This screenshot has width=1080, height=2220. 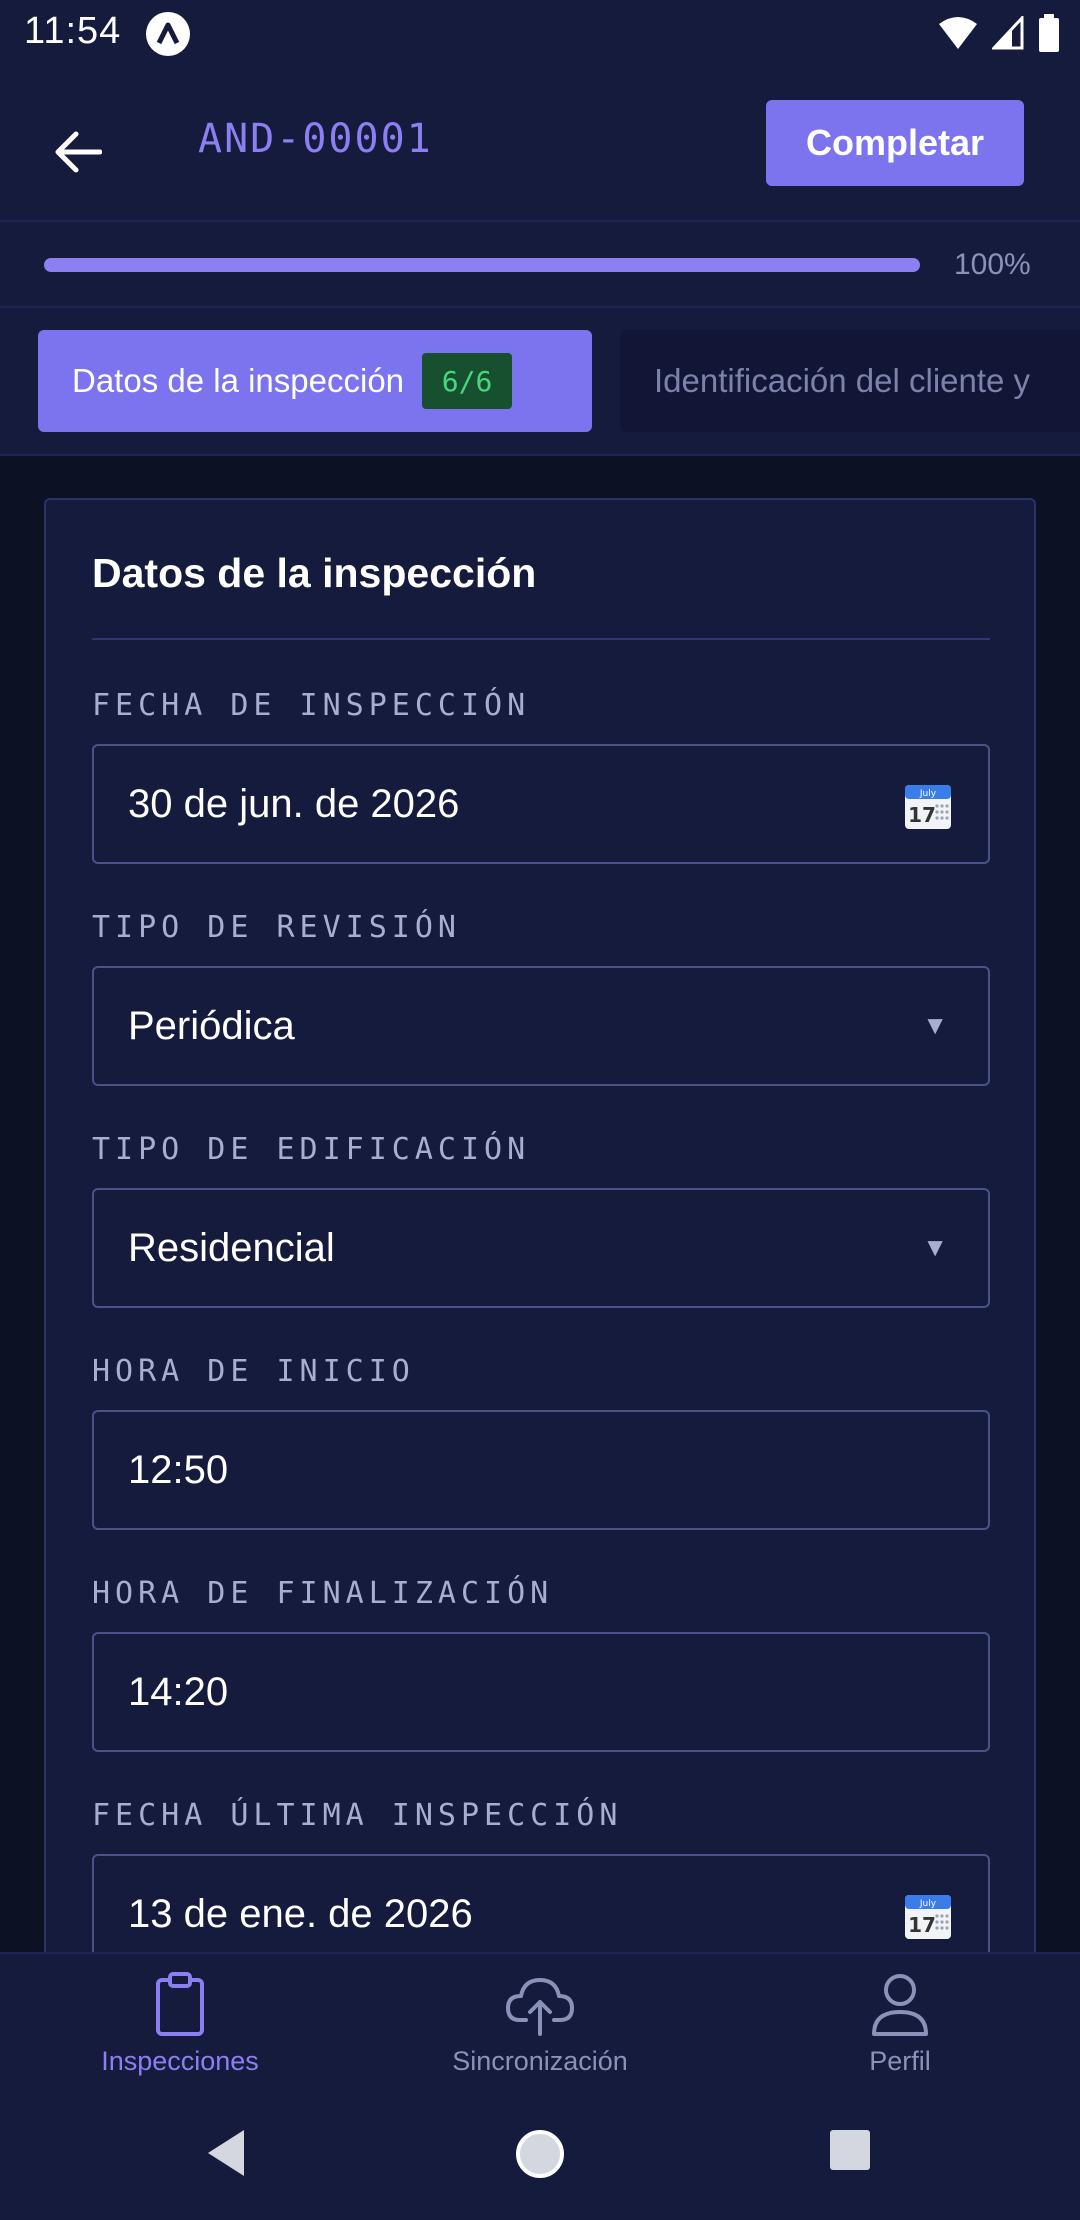 What do you see at coordinates (540, 2154) in the screenshot?
I see `system-home-icon` at bounding box center [540, 2154].